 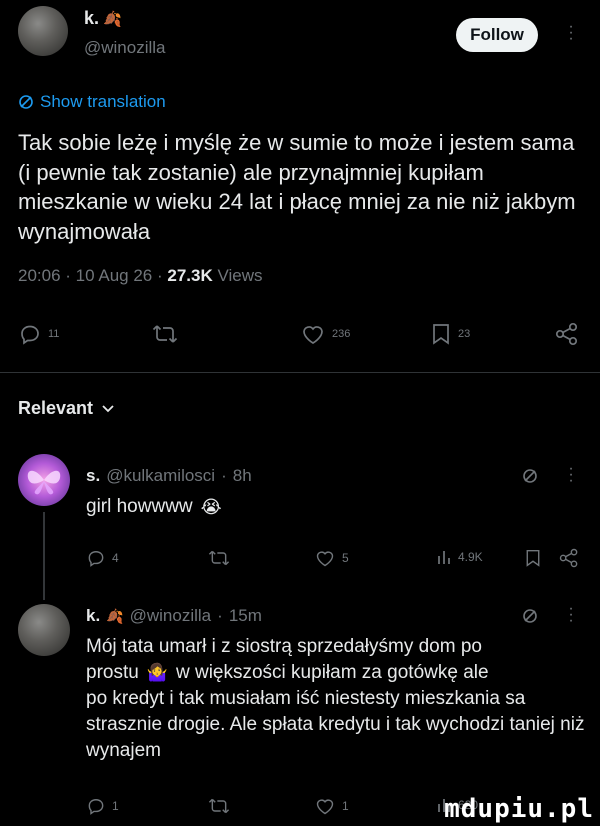 I want to click on like-button: 236, so click(x=325, y=334).